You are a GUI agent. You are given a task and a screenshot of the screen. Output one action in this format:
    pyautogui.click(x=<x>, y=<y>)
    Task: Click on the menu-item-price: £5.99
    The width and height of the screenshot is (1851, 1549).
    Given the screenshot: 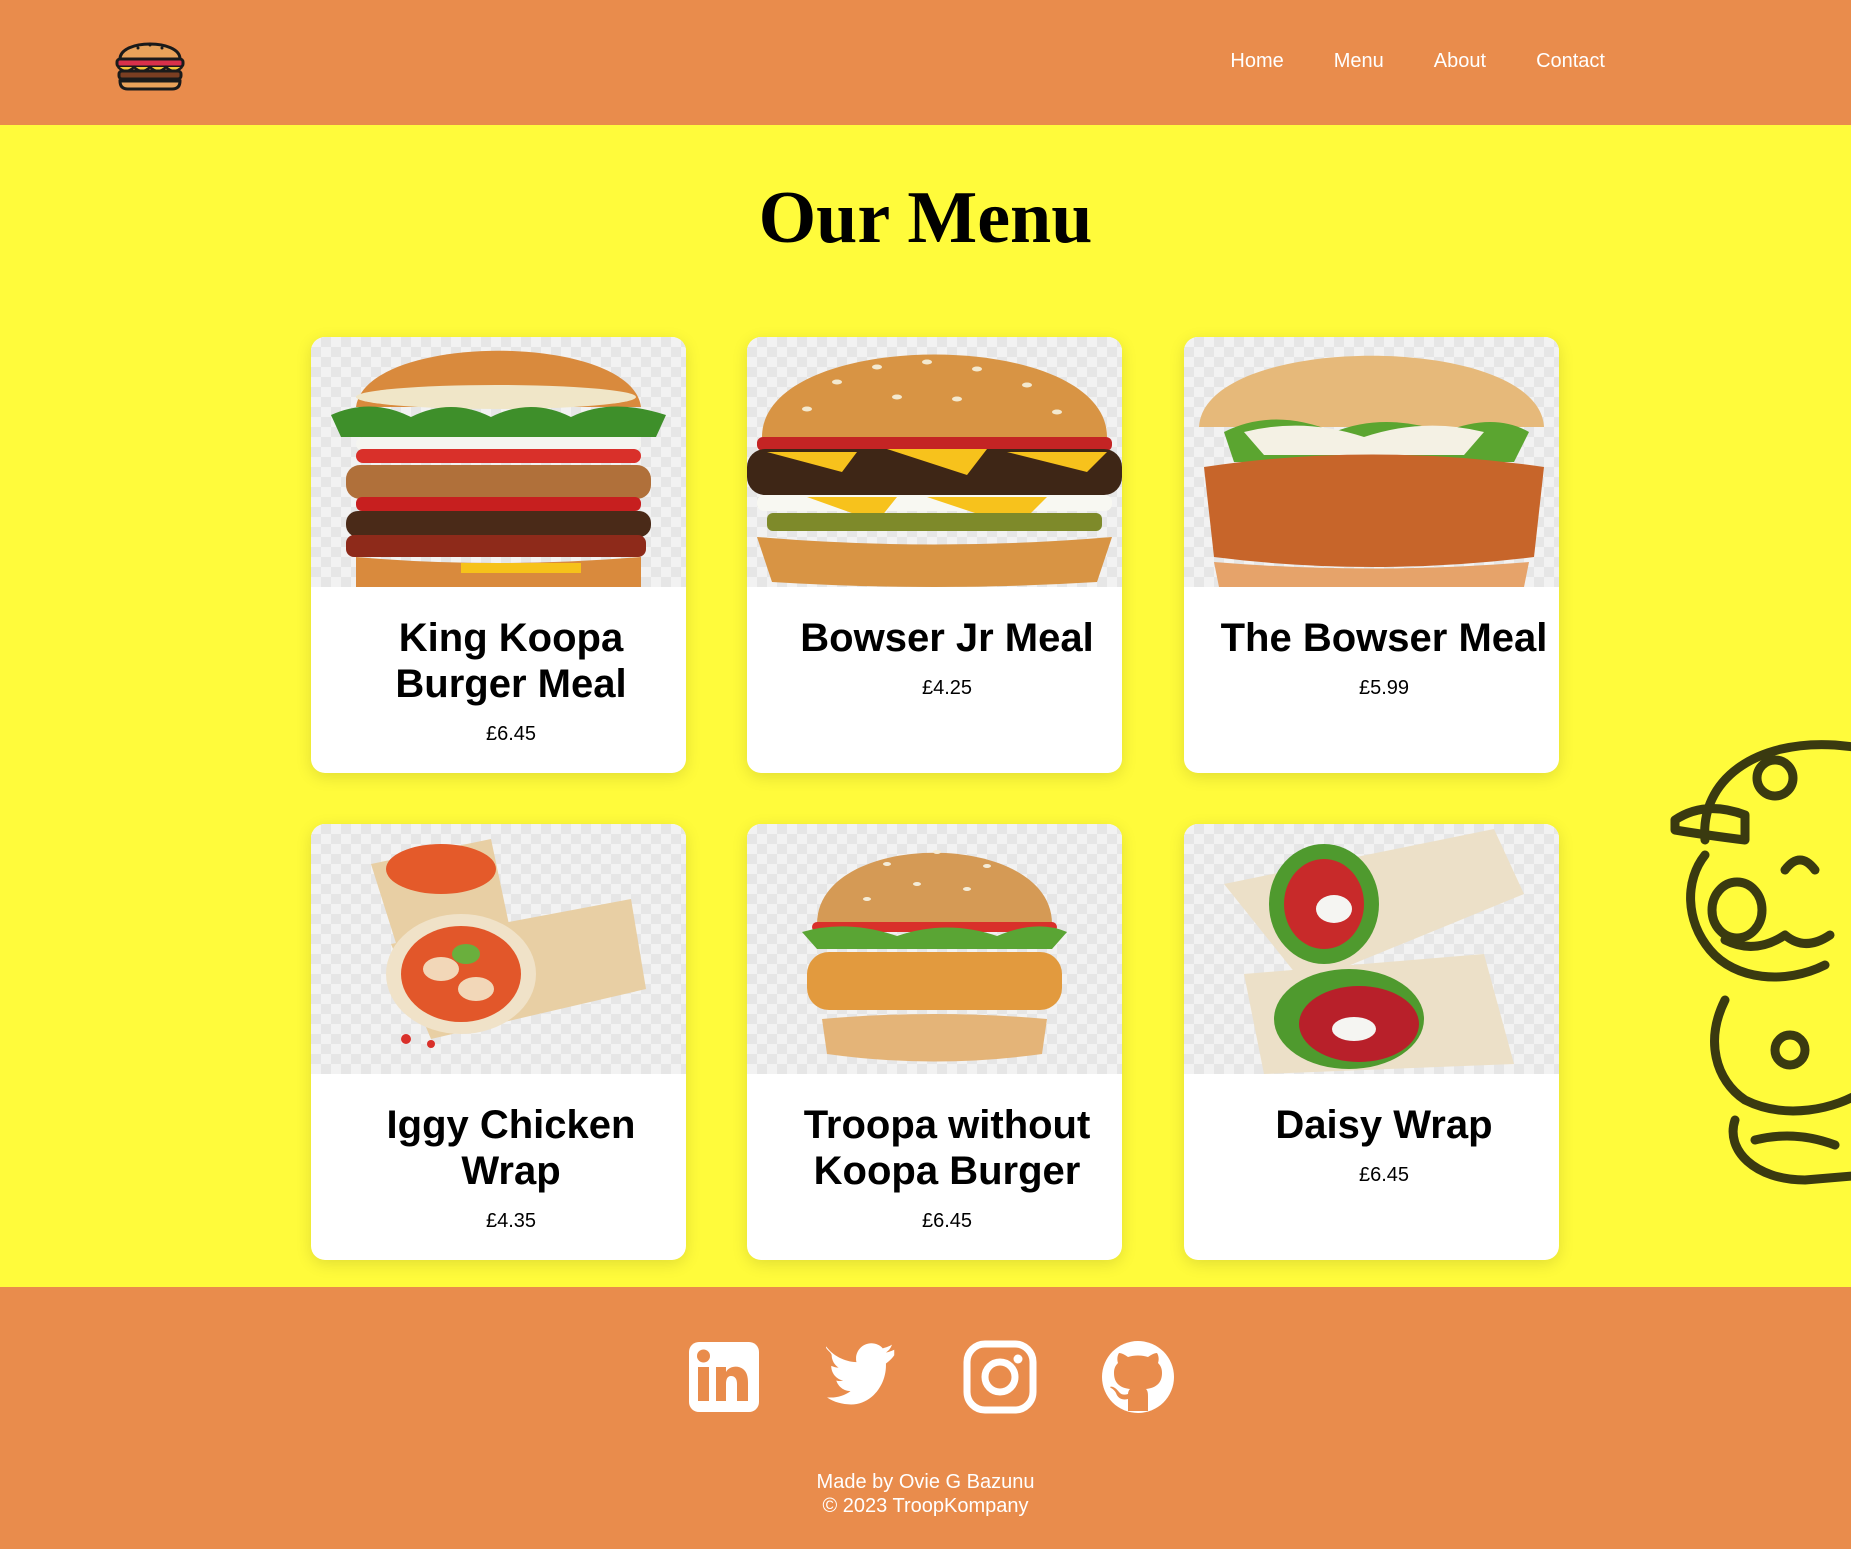 What is the action you would take?
    pyautogui.click(x=1384, y=688)
    